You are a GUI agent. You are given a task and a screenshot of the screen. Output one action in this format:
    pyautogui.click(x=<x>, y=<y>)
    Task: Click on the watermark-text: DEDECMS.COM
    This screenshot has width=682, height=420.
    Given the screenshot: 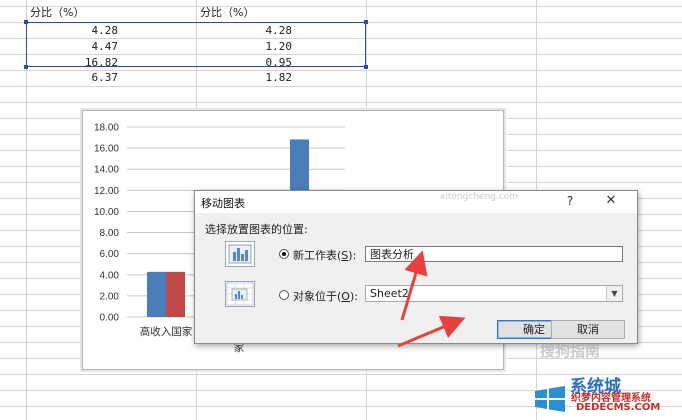 What is the action you would take?
    pyautogui.click(x=618, y=407)
    